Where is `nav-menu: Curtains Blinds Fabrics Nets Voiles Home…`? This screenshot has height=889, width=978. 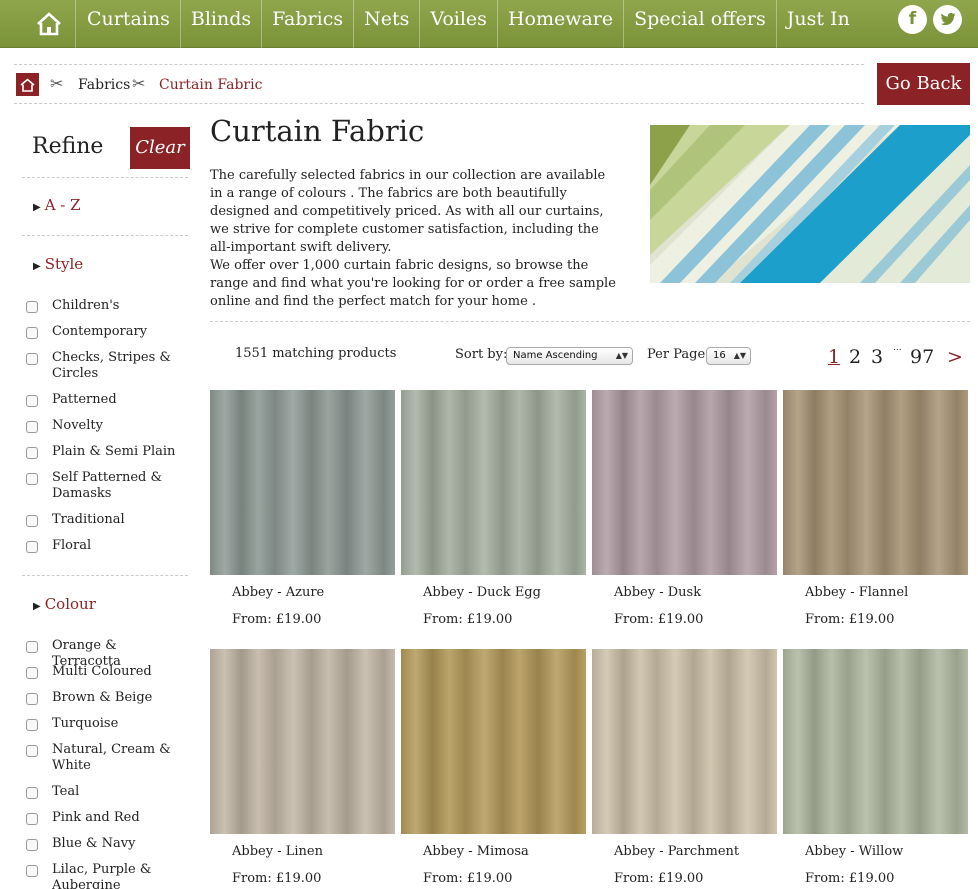 nav-menu: Curtains Blinds Fabrics Nets Voiles Home… is located at coordinates (468, 24).